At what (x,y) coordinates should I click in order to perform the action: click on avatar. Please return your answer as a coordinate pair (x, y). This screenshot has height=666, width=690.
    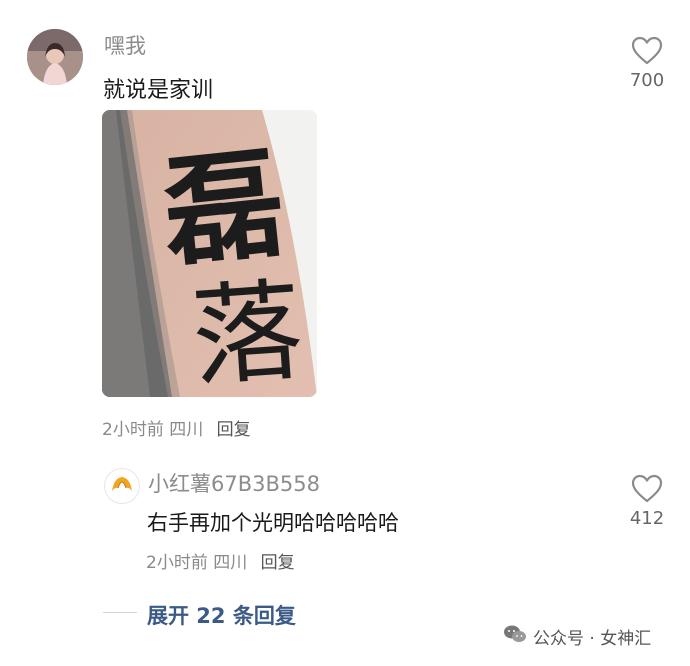
    Looking at the image, I should click on (55, 57).